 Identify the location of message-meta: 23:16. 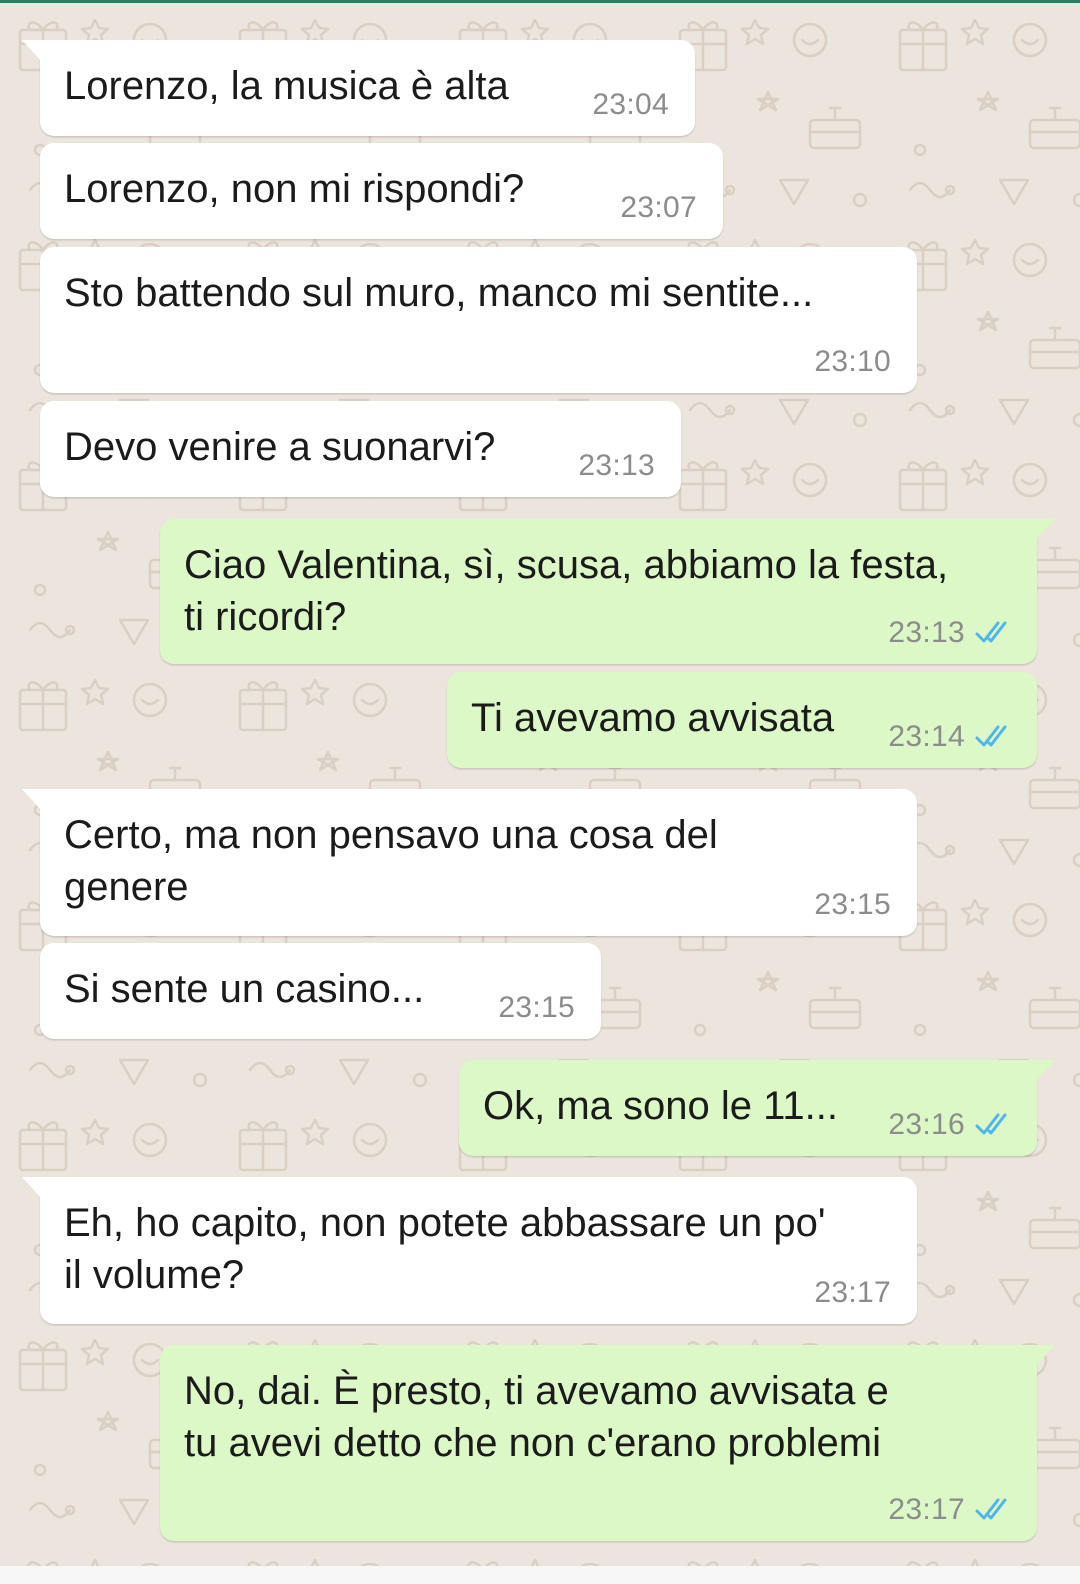
(951, 1125).